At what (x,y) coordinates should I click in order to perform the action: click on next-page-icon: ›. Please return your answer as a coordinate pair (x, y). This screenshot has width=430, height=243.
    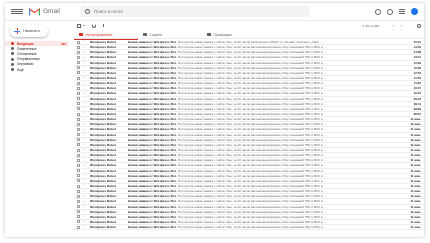
    Looking at the image, I should click on (401, 25).